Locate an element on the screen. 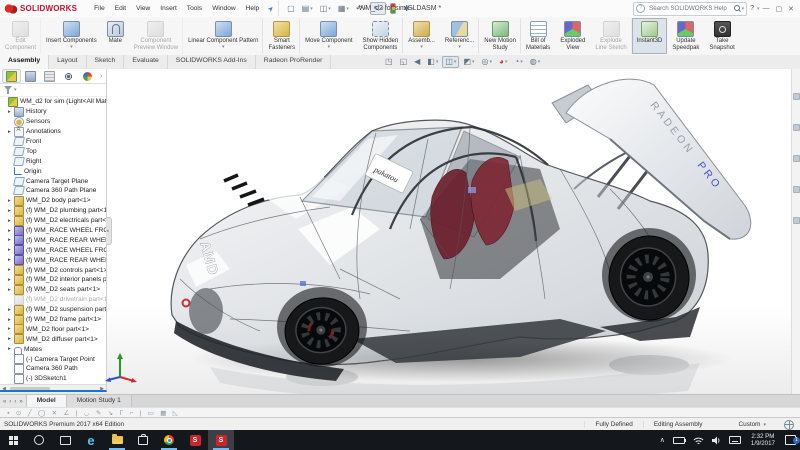 This screenshot has width=800, height=450. assembly-features-button: Assemb... ▾ is located at coordinates (421, 36).